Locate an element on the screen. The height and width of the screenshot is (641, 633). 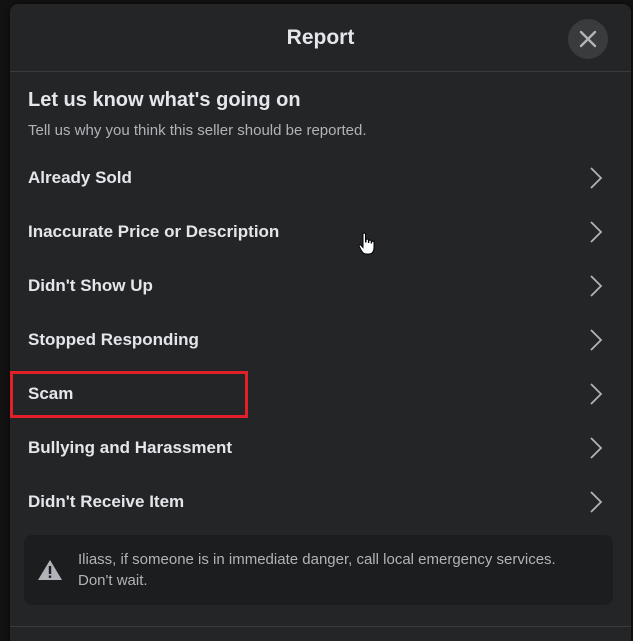
dialog-title: Report is located at coordinates (320, 37).